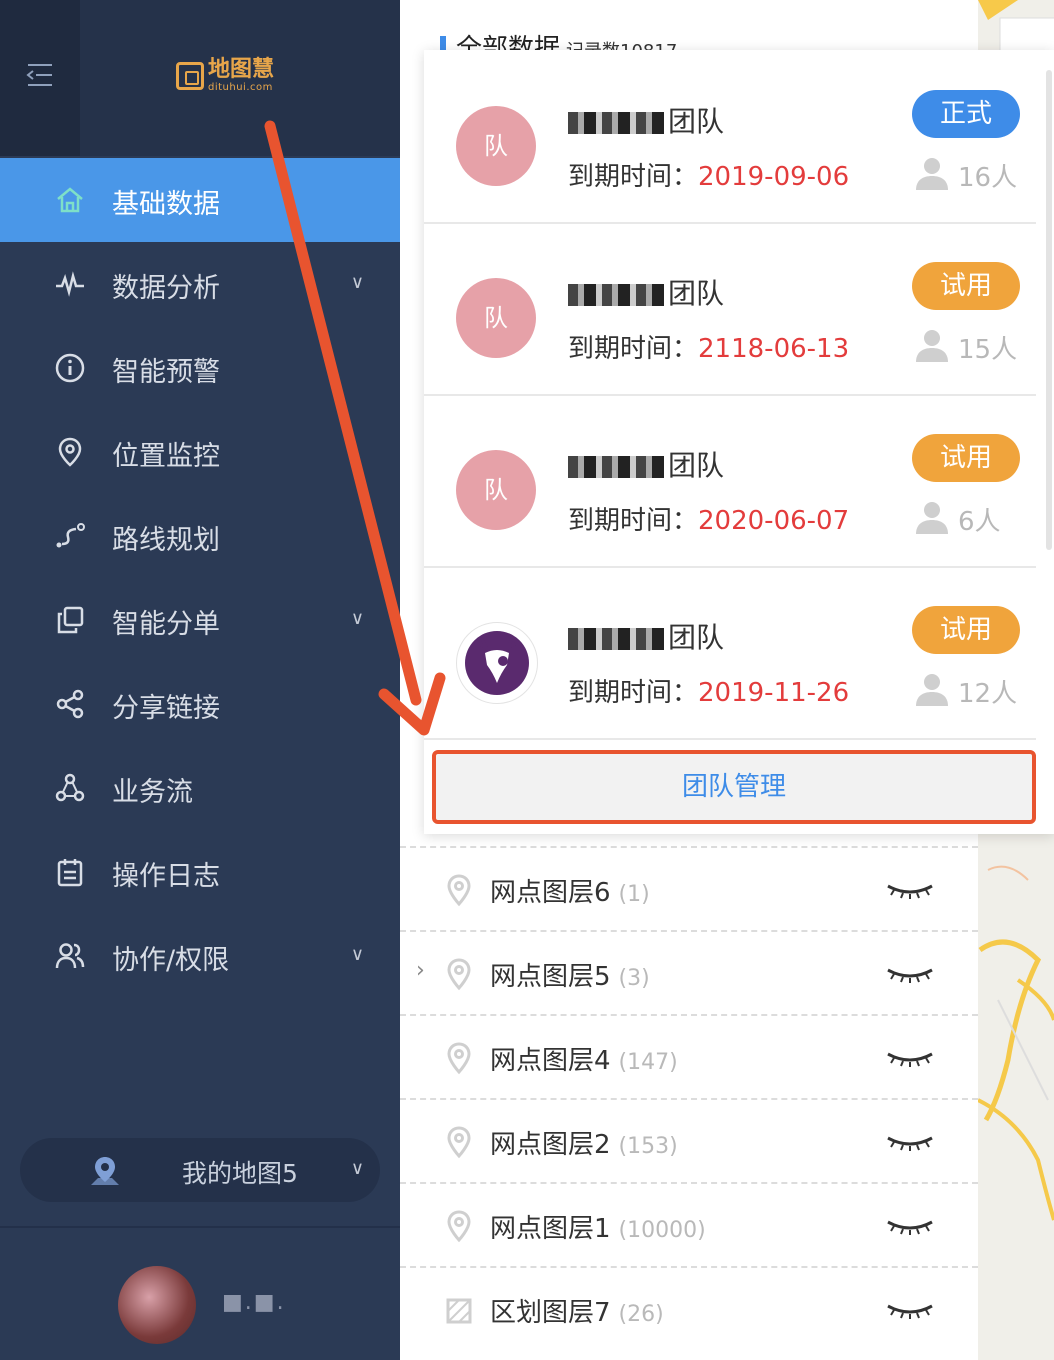 The width and height of the screenshot is (1054, 1360). I want to click on annotation-arrow, so click(355, 428).